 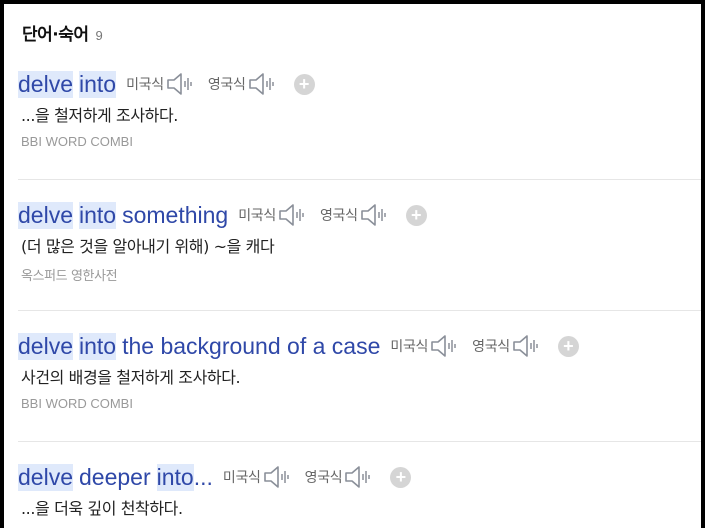 I want to click on entry-head: delve into the background of a case 미국식 영국식 +, so click(x=359, y=346).